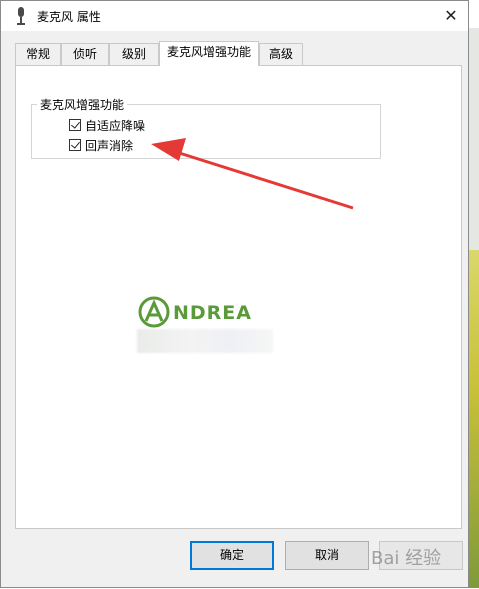  I want to click on andrea-logo: NDREA, so click(207, 313).